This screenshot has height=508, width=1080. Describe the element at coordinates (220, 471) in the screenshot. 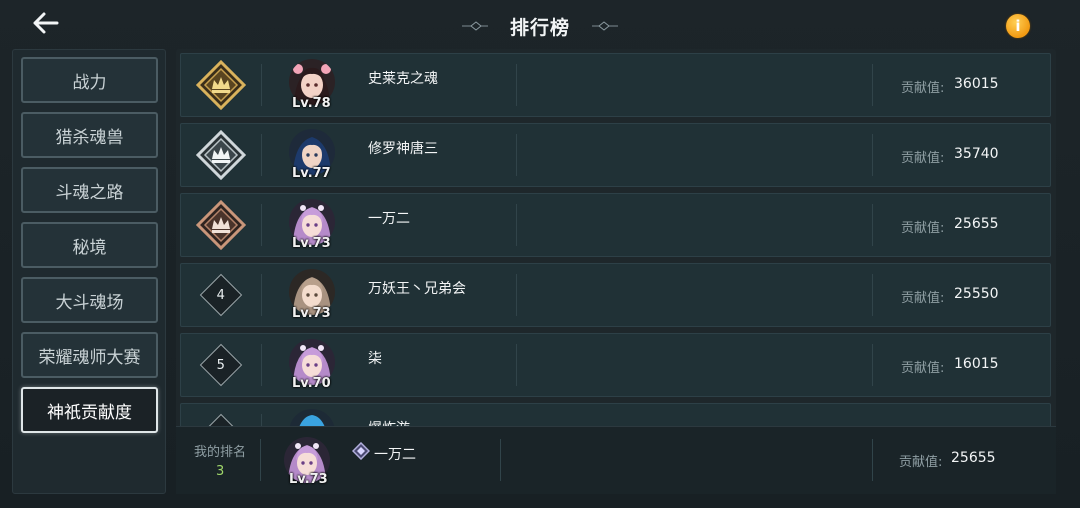

I see `my-rank-value: 3` at that location.